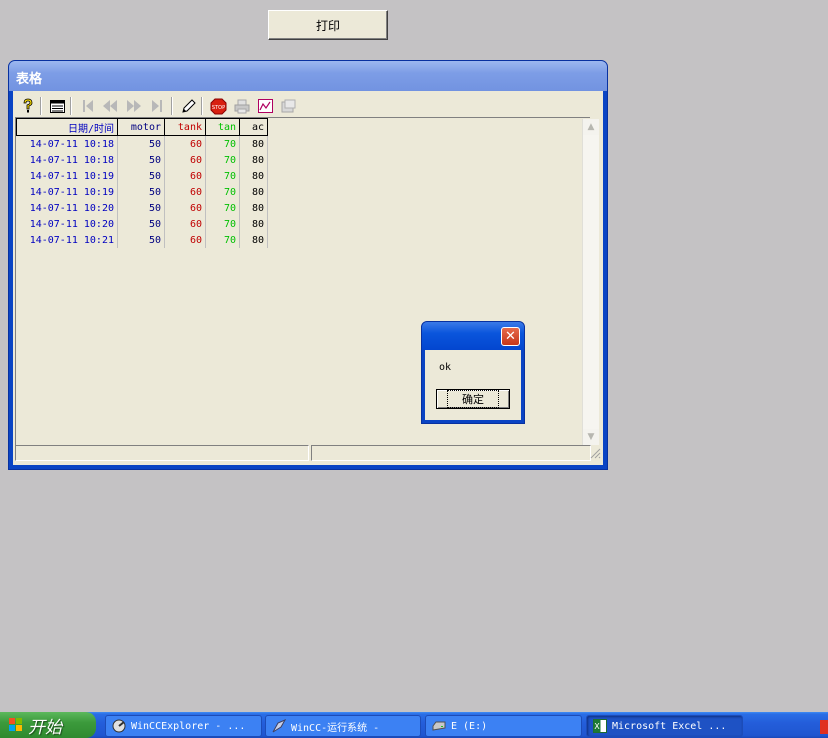 This screenshot has width=828, height=738. Describe the element at coordinates (67, 240) in the screenshot. I see `table-cell: 14-07-11 10:21` at that location.